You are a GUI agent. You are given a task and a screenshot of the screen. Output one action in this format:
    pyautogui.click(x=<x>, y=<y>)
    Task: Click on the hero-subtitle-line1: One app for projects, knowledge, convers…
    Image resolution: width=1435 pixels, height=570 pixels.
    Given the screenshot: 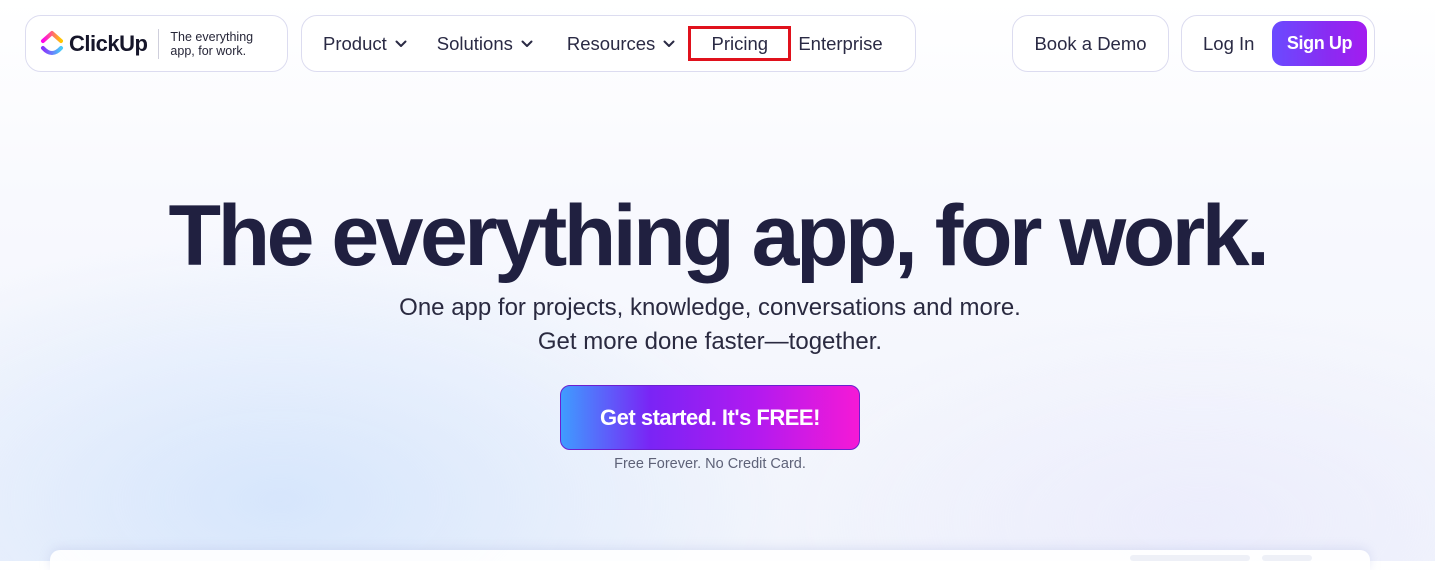 What is the action you would take?
    pyautogui.click(x=710, y=307)
    